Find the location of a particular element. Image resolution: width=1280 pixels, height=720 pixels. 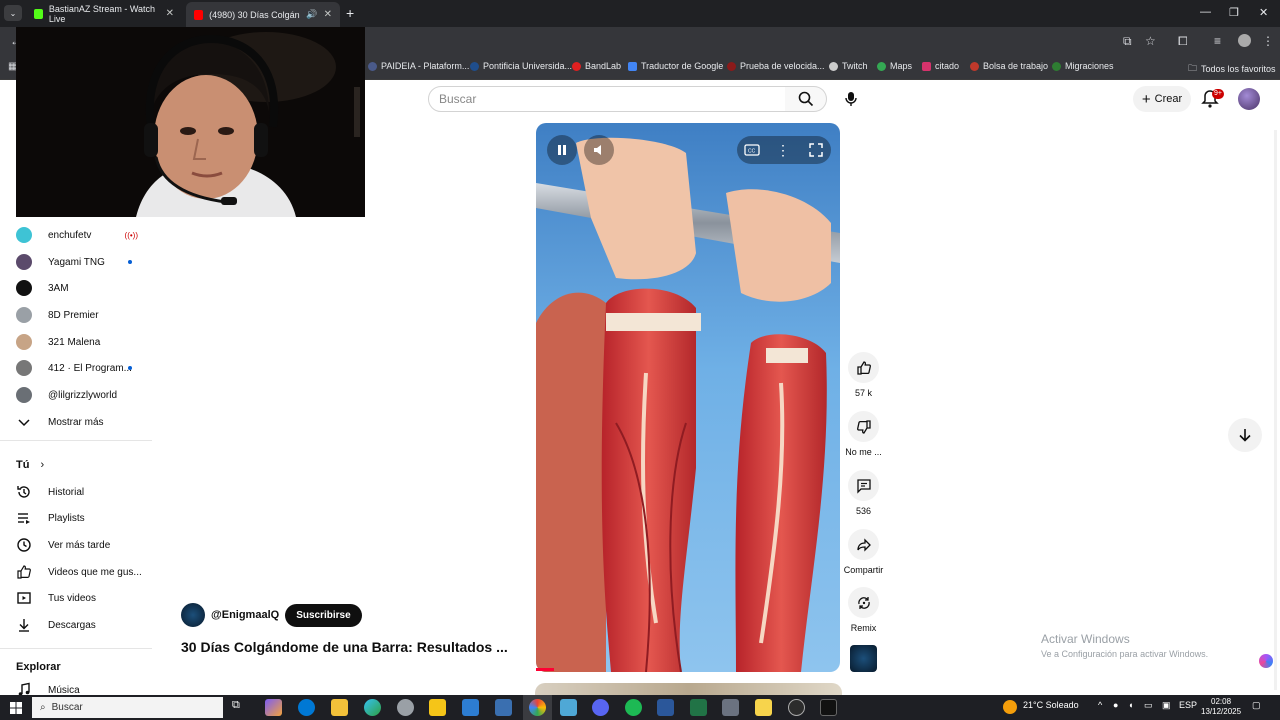

copilot-icon is located at coordinates (273, 707).